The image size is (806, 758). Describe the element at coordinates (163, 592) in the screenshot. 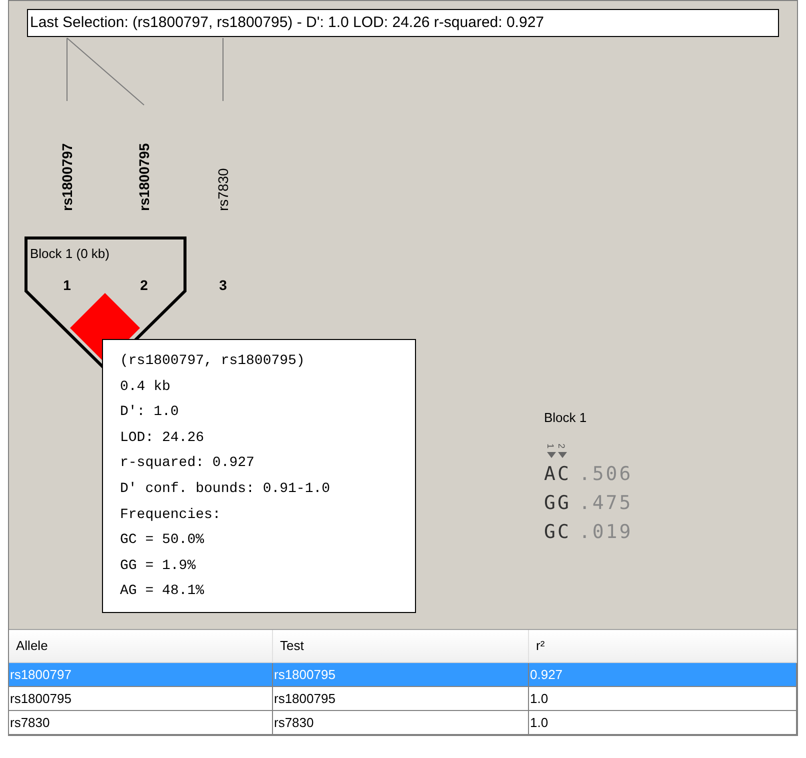

I see `tooltip-line: AG = 48.1%` at that location.